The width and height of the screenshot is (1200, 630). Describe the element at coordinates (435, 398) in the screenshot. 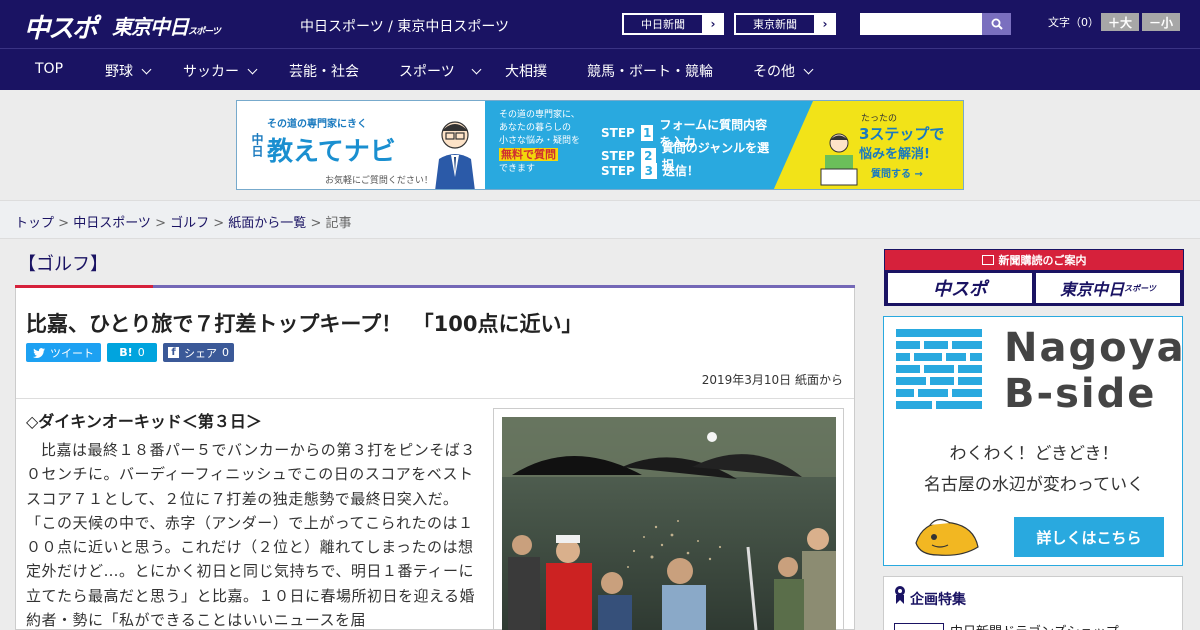

I see `article-divider` at that location.